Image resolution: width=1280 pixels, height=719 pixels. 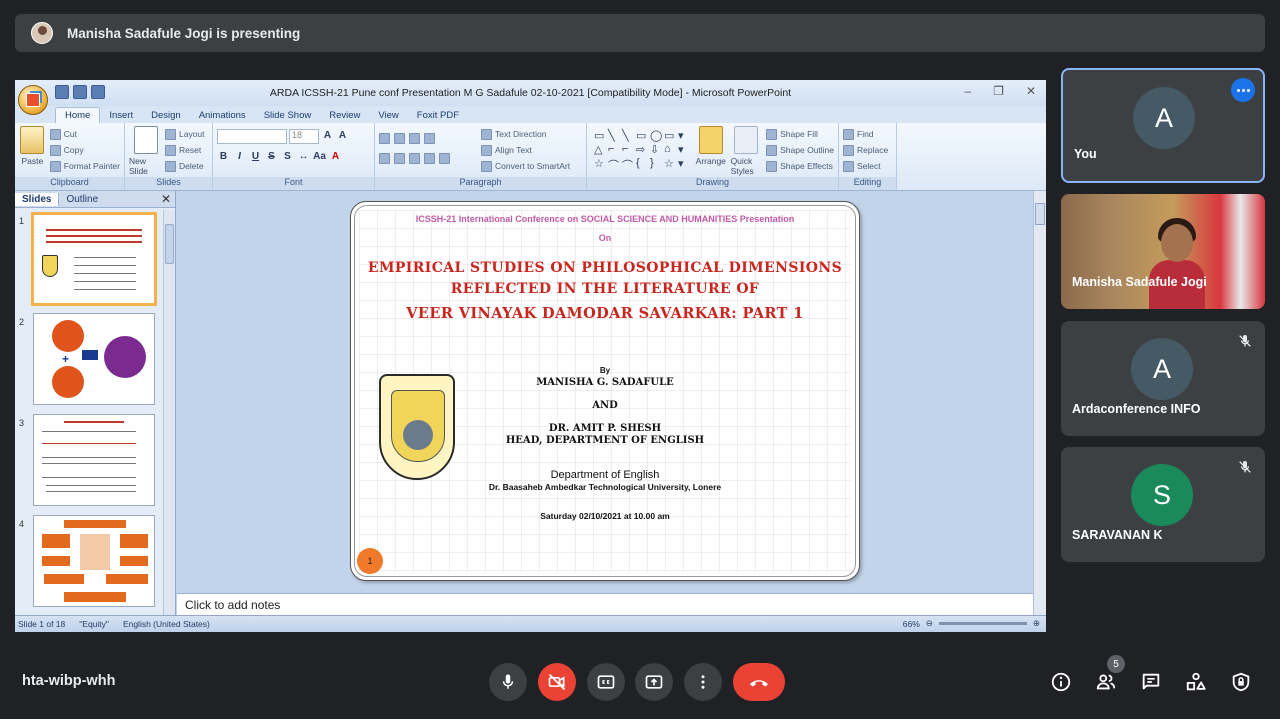 What do you see at coordinates (1136, 409) in the screenshot?
I see `participant-name: Ardaconference INFO` at bounding box center [1136, 409].